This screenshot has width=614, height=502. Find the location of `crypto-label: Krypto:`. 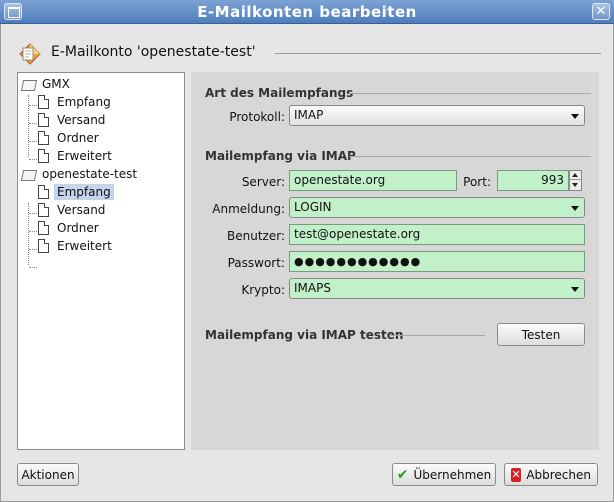

crypto-label: Krypto: is located at coordinates (263, 290).